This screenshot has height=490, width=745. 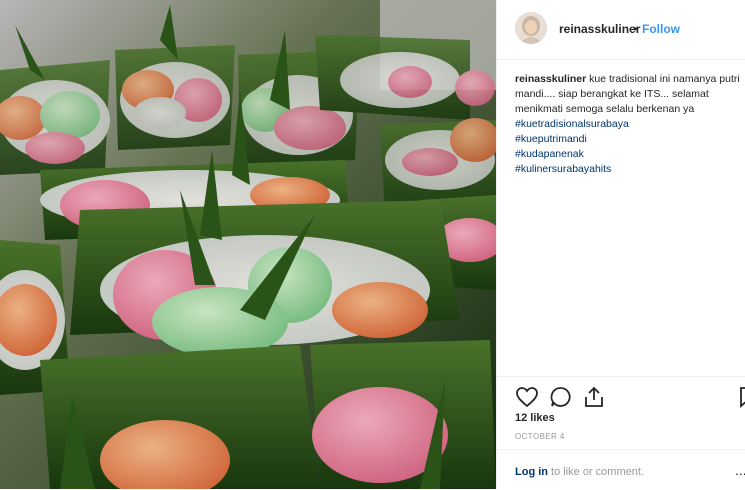 What do you see at coordinates (594, 397) in the screenshot?
I see `share-icon` at bounding box center [594, 397].